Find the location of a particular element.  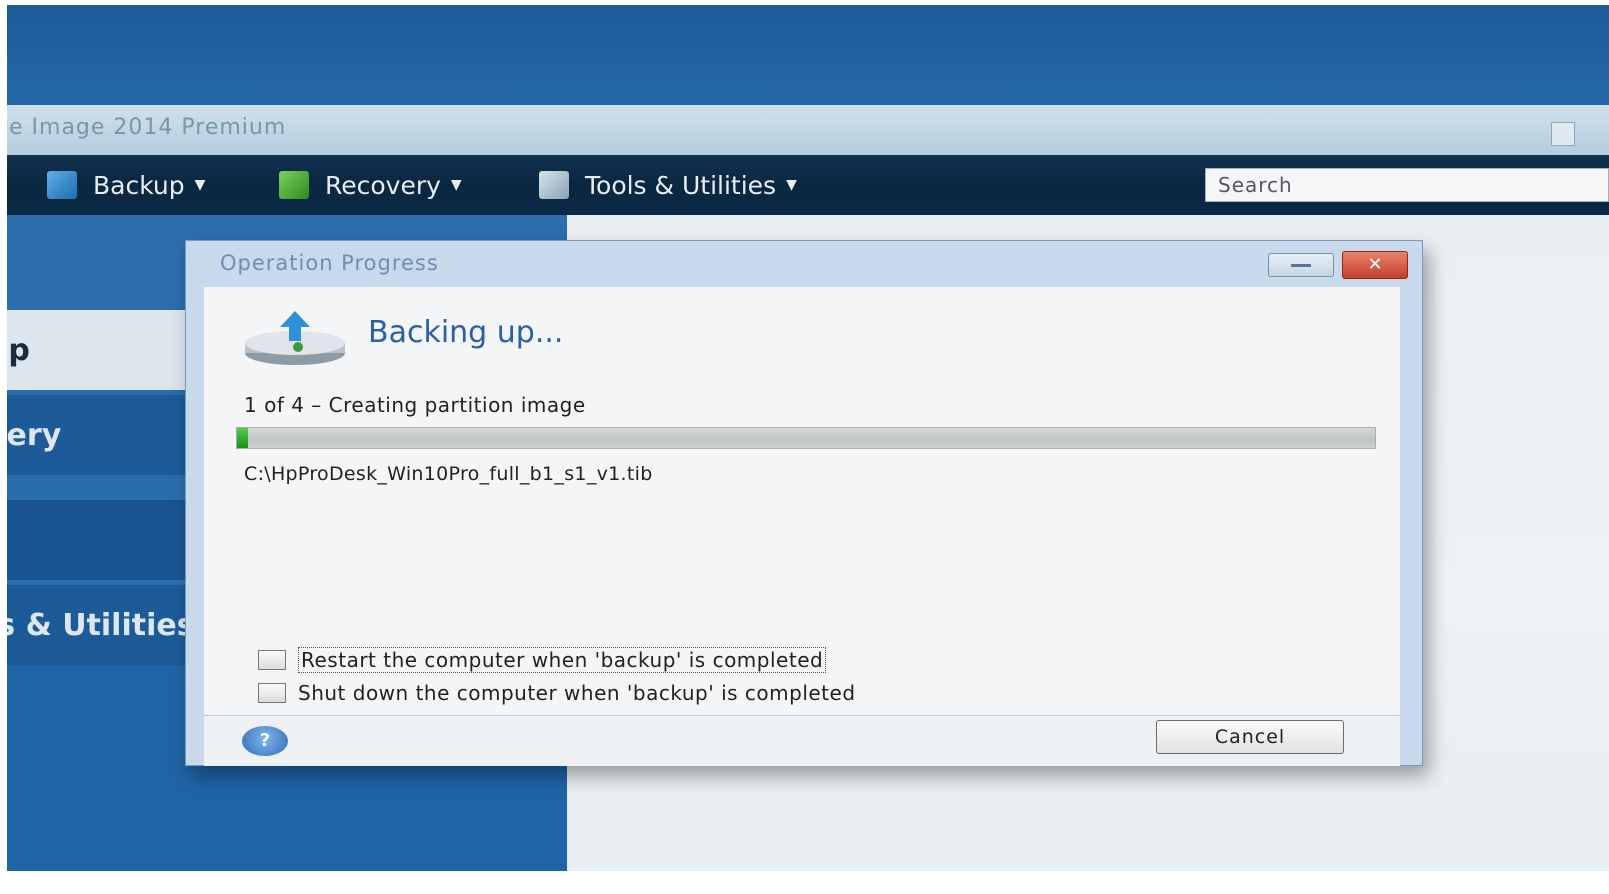

dialog-title: Operation Progress is located at coordinates (329, 263).